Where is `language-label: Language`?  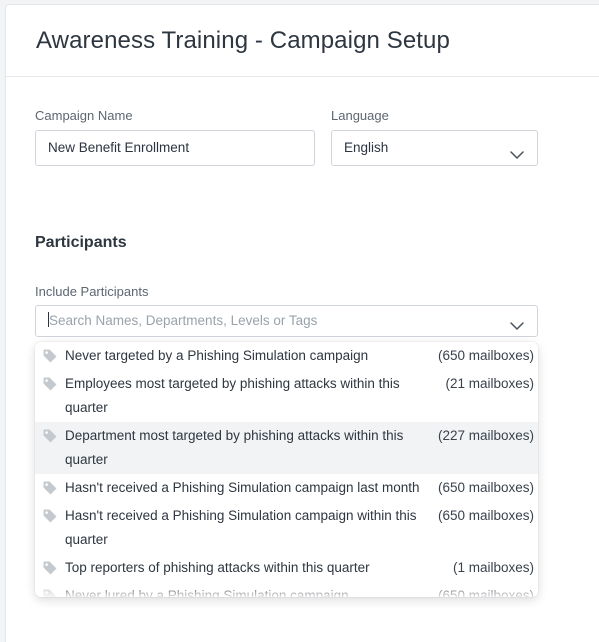 language-label: Language is located at coordinates (360, 115).